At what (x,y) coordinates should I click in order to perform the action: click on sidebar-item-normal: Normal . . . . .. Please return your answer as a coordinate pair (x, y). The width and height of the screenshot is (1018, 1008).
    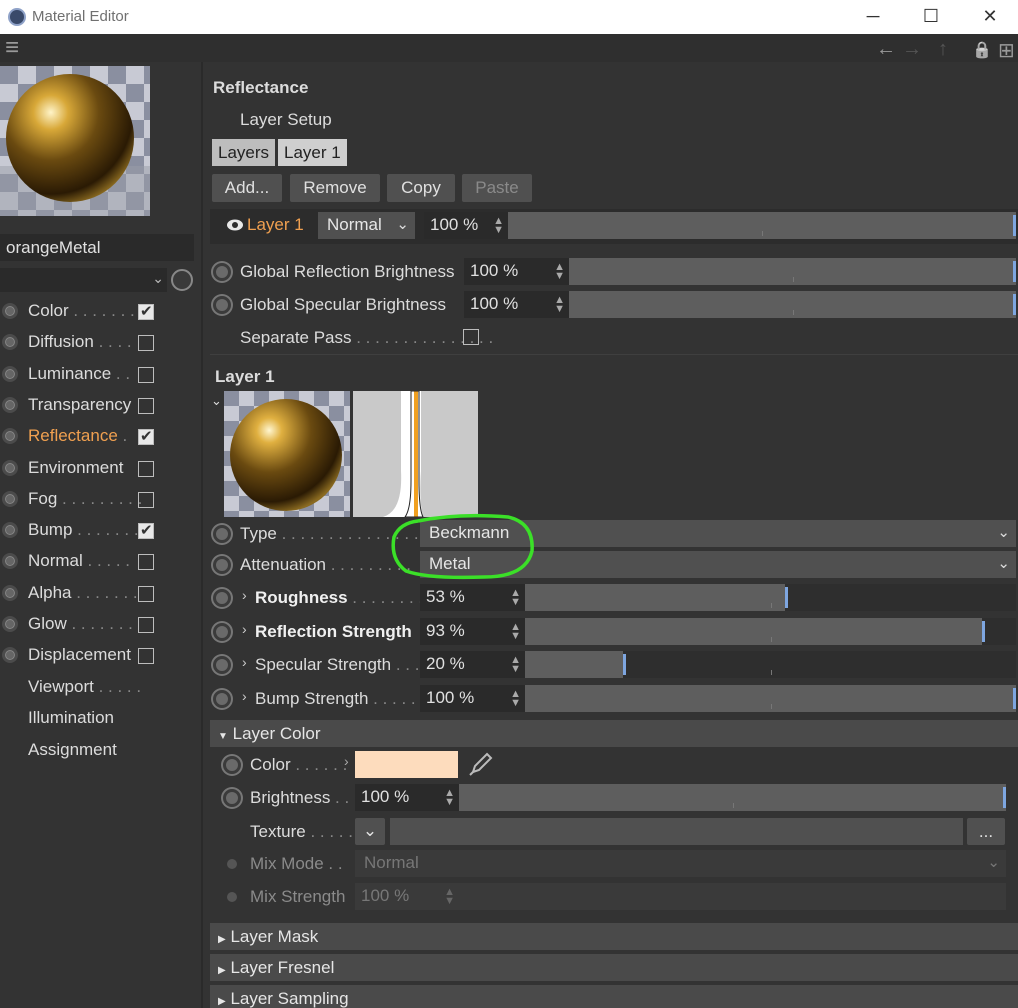
    Looking at the image, I should click on (100, 561).